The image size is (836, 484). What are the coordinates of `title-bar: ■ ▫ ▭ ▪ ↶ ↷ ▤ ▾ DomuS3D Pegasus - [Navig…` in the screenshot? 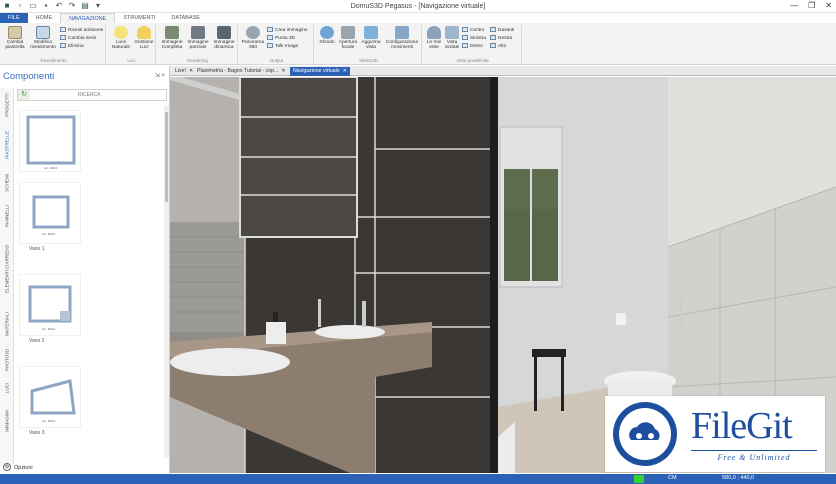 It's located at (418, 6).